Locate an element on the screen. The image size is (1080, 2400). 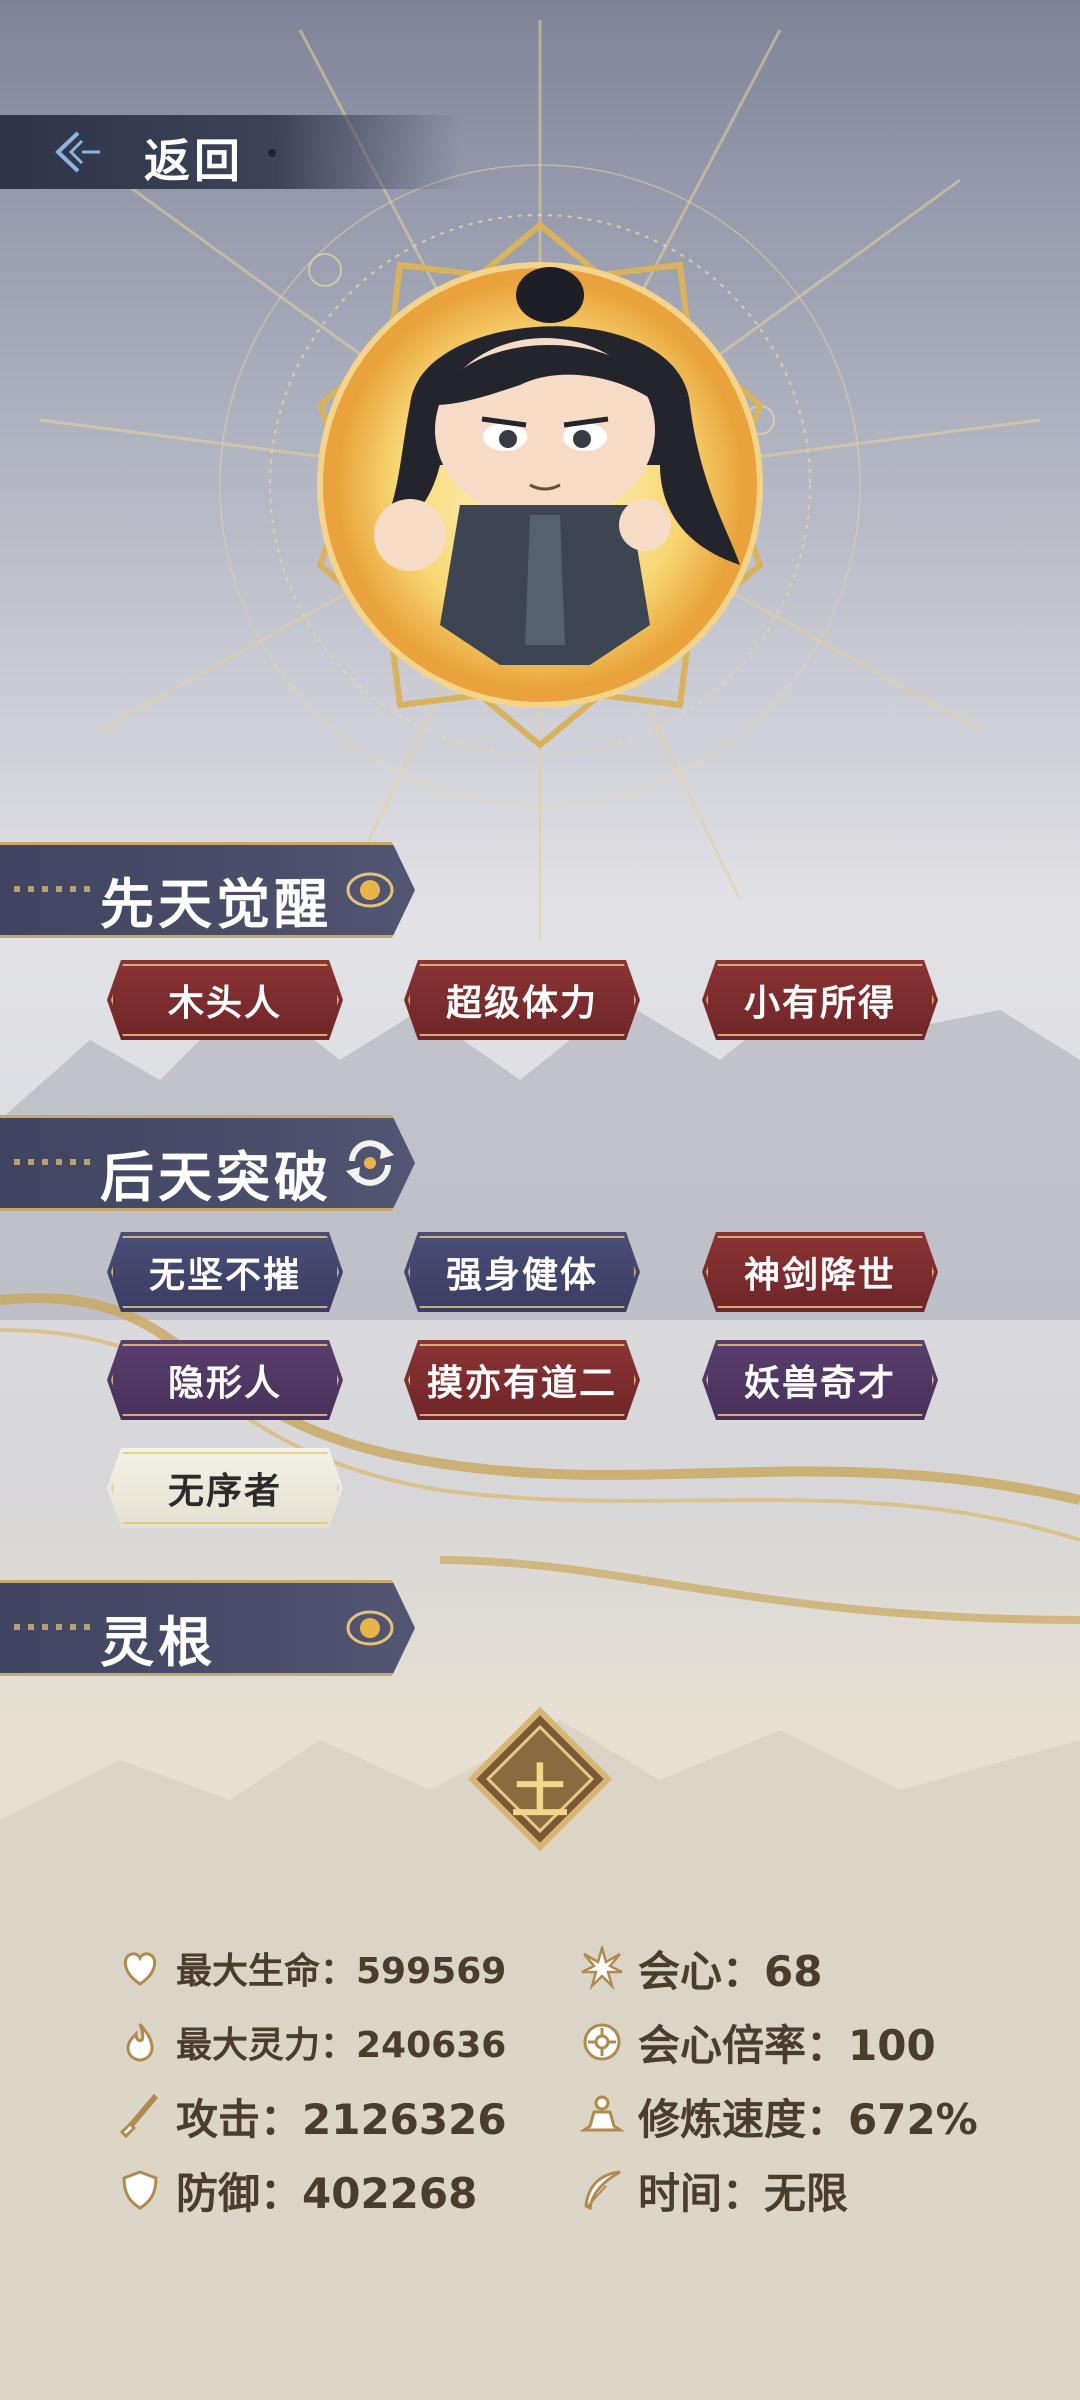
innate-tag: 木头人 is located at coordinates (225, 1000).